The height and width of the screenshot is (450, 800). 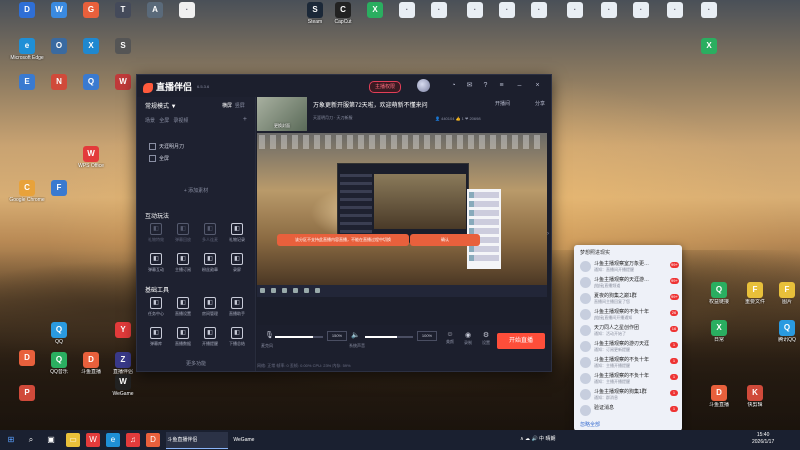 I want to click on system-volume-value: 100%, so click(x=427, y=336).